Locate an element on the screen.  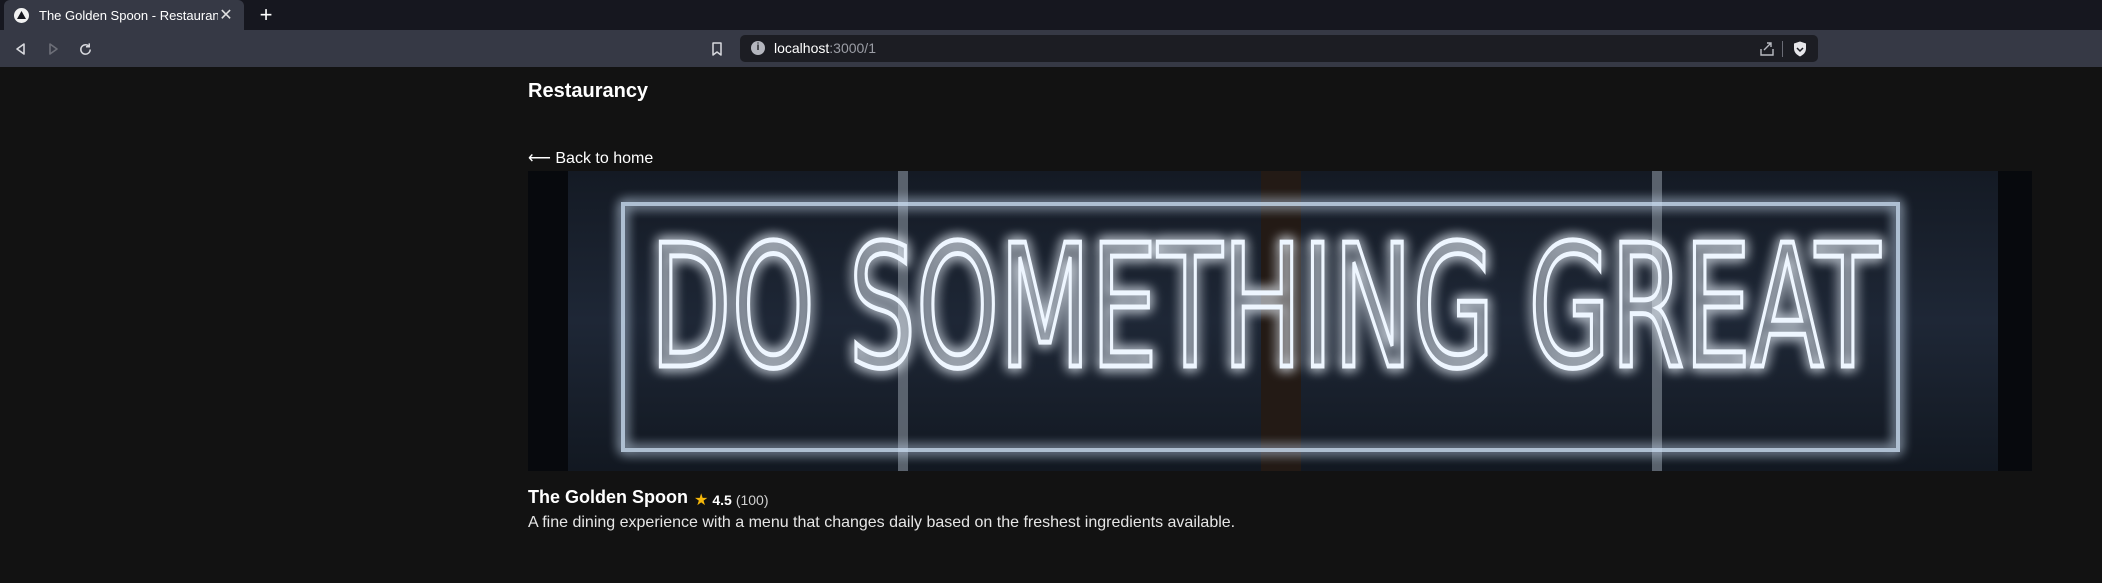
reload-icon is located at coordinates (85, 49).